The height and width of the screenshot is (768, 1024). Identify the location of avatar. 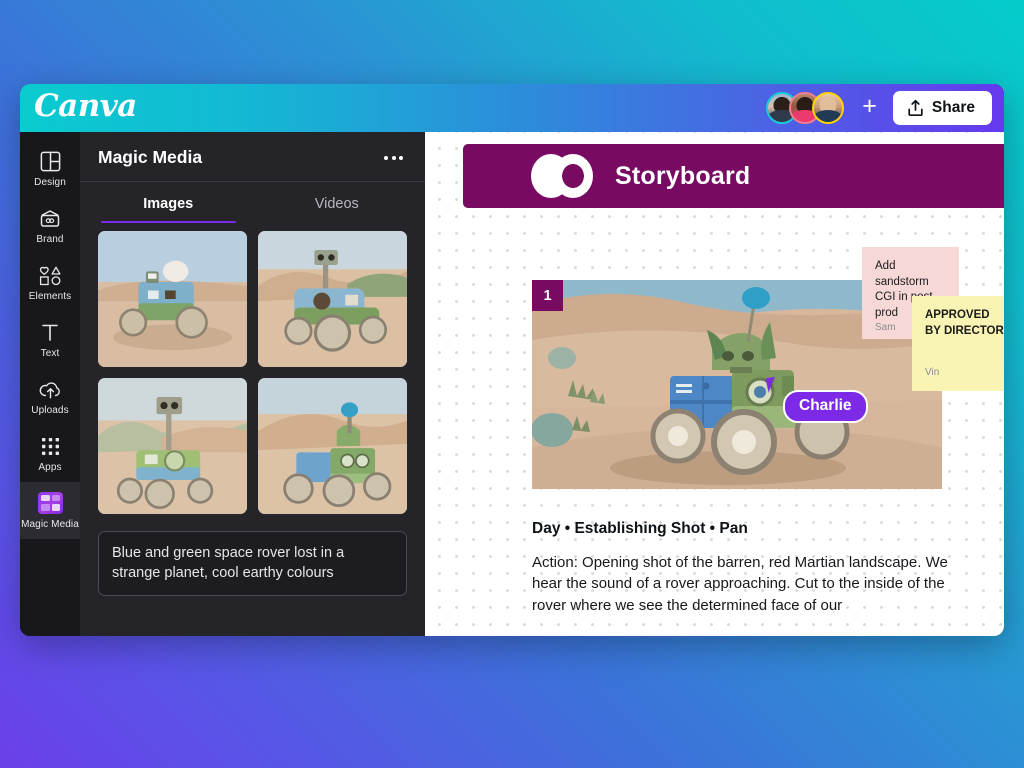
(828, 108).